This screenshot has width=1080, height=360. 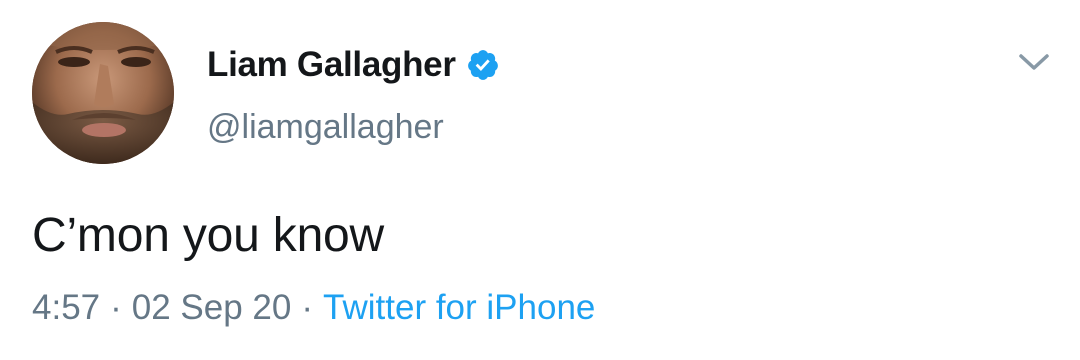 I want to click on author-handle: @liamgallagher, so click(x=325, y=127).